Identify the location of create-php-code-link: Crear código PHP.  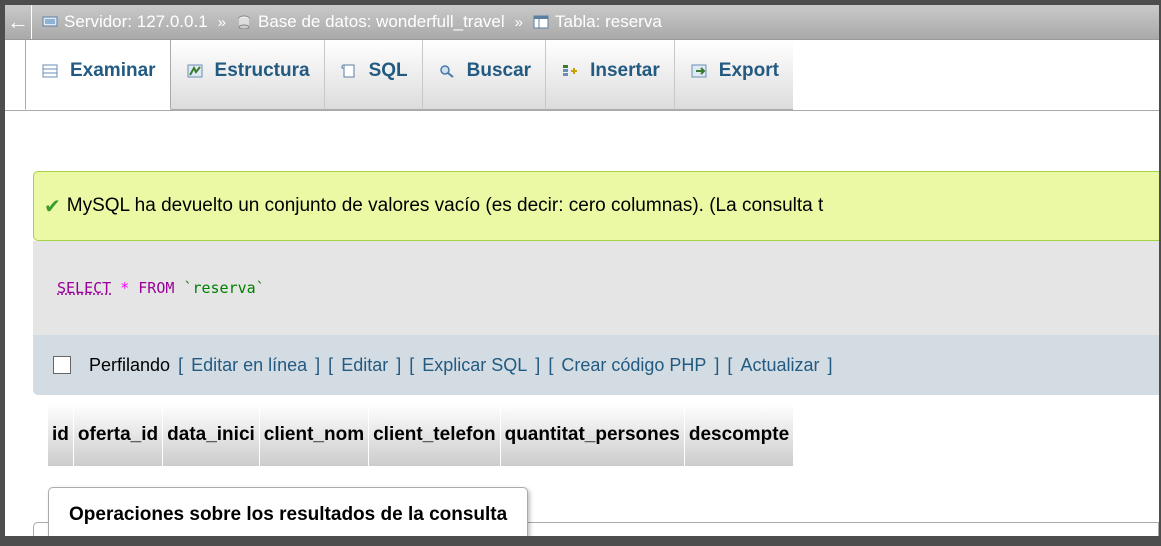
(633, 365).